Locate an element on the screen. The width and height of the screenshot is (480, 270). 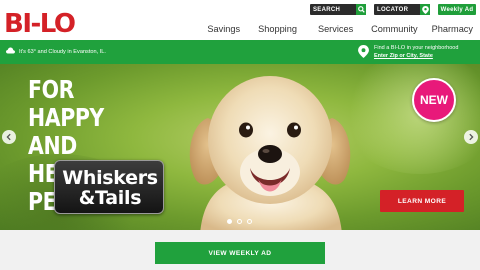
search-button: SEARCH is located at coordinates (338, 9).